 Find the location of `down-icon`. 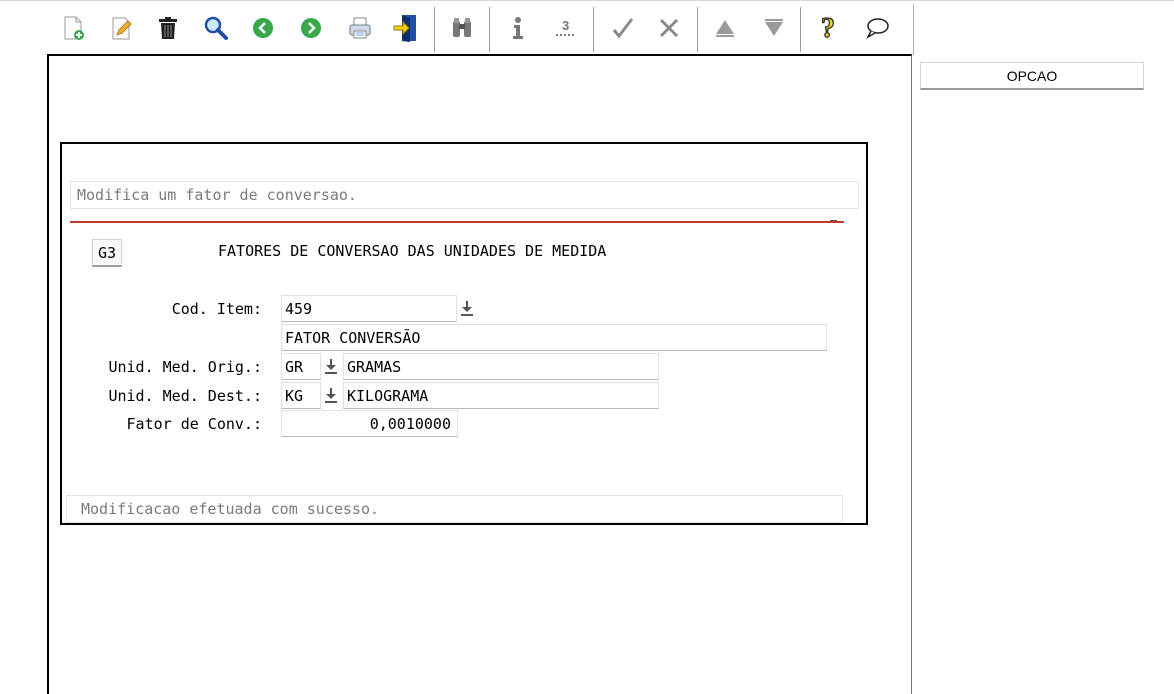

down-icon is located at coordinates (774, 28).